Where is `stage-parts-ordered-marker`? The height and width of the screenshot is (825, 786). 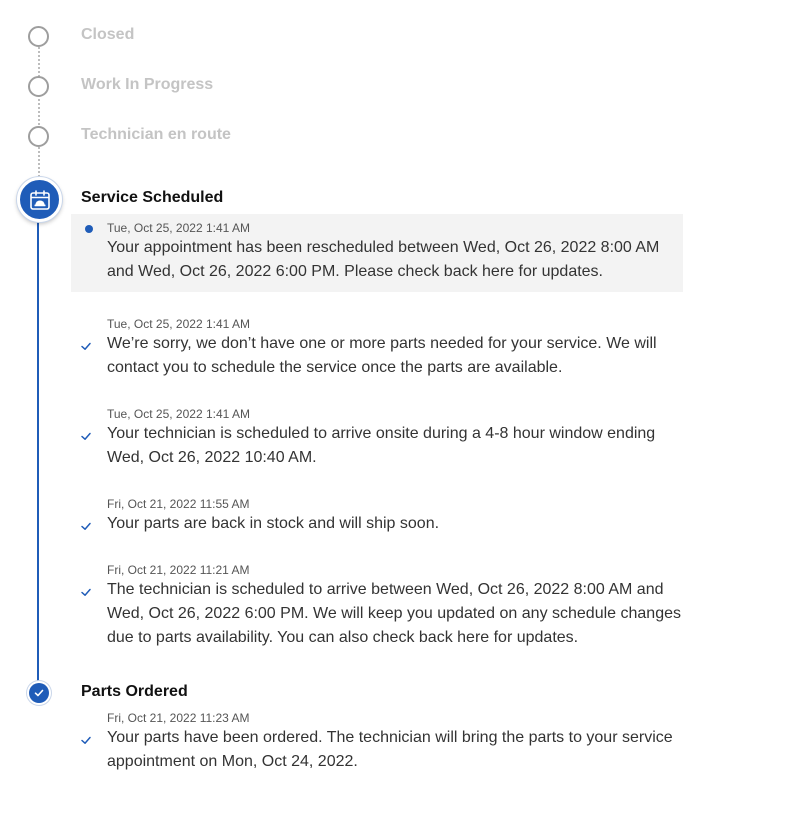 stage-parts-ordered-marker is located at coordinates (39, 693).